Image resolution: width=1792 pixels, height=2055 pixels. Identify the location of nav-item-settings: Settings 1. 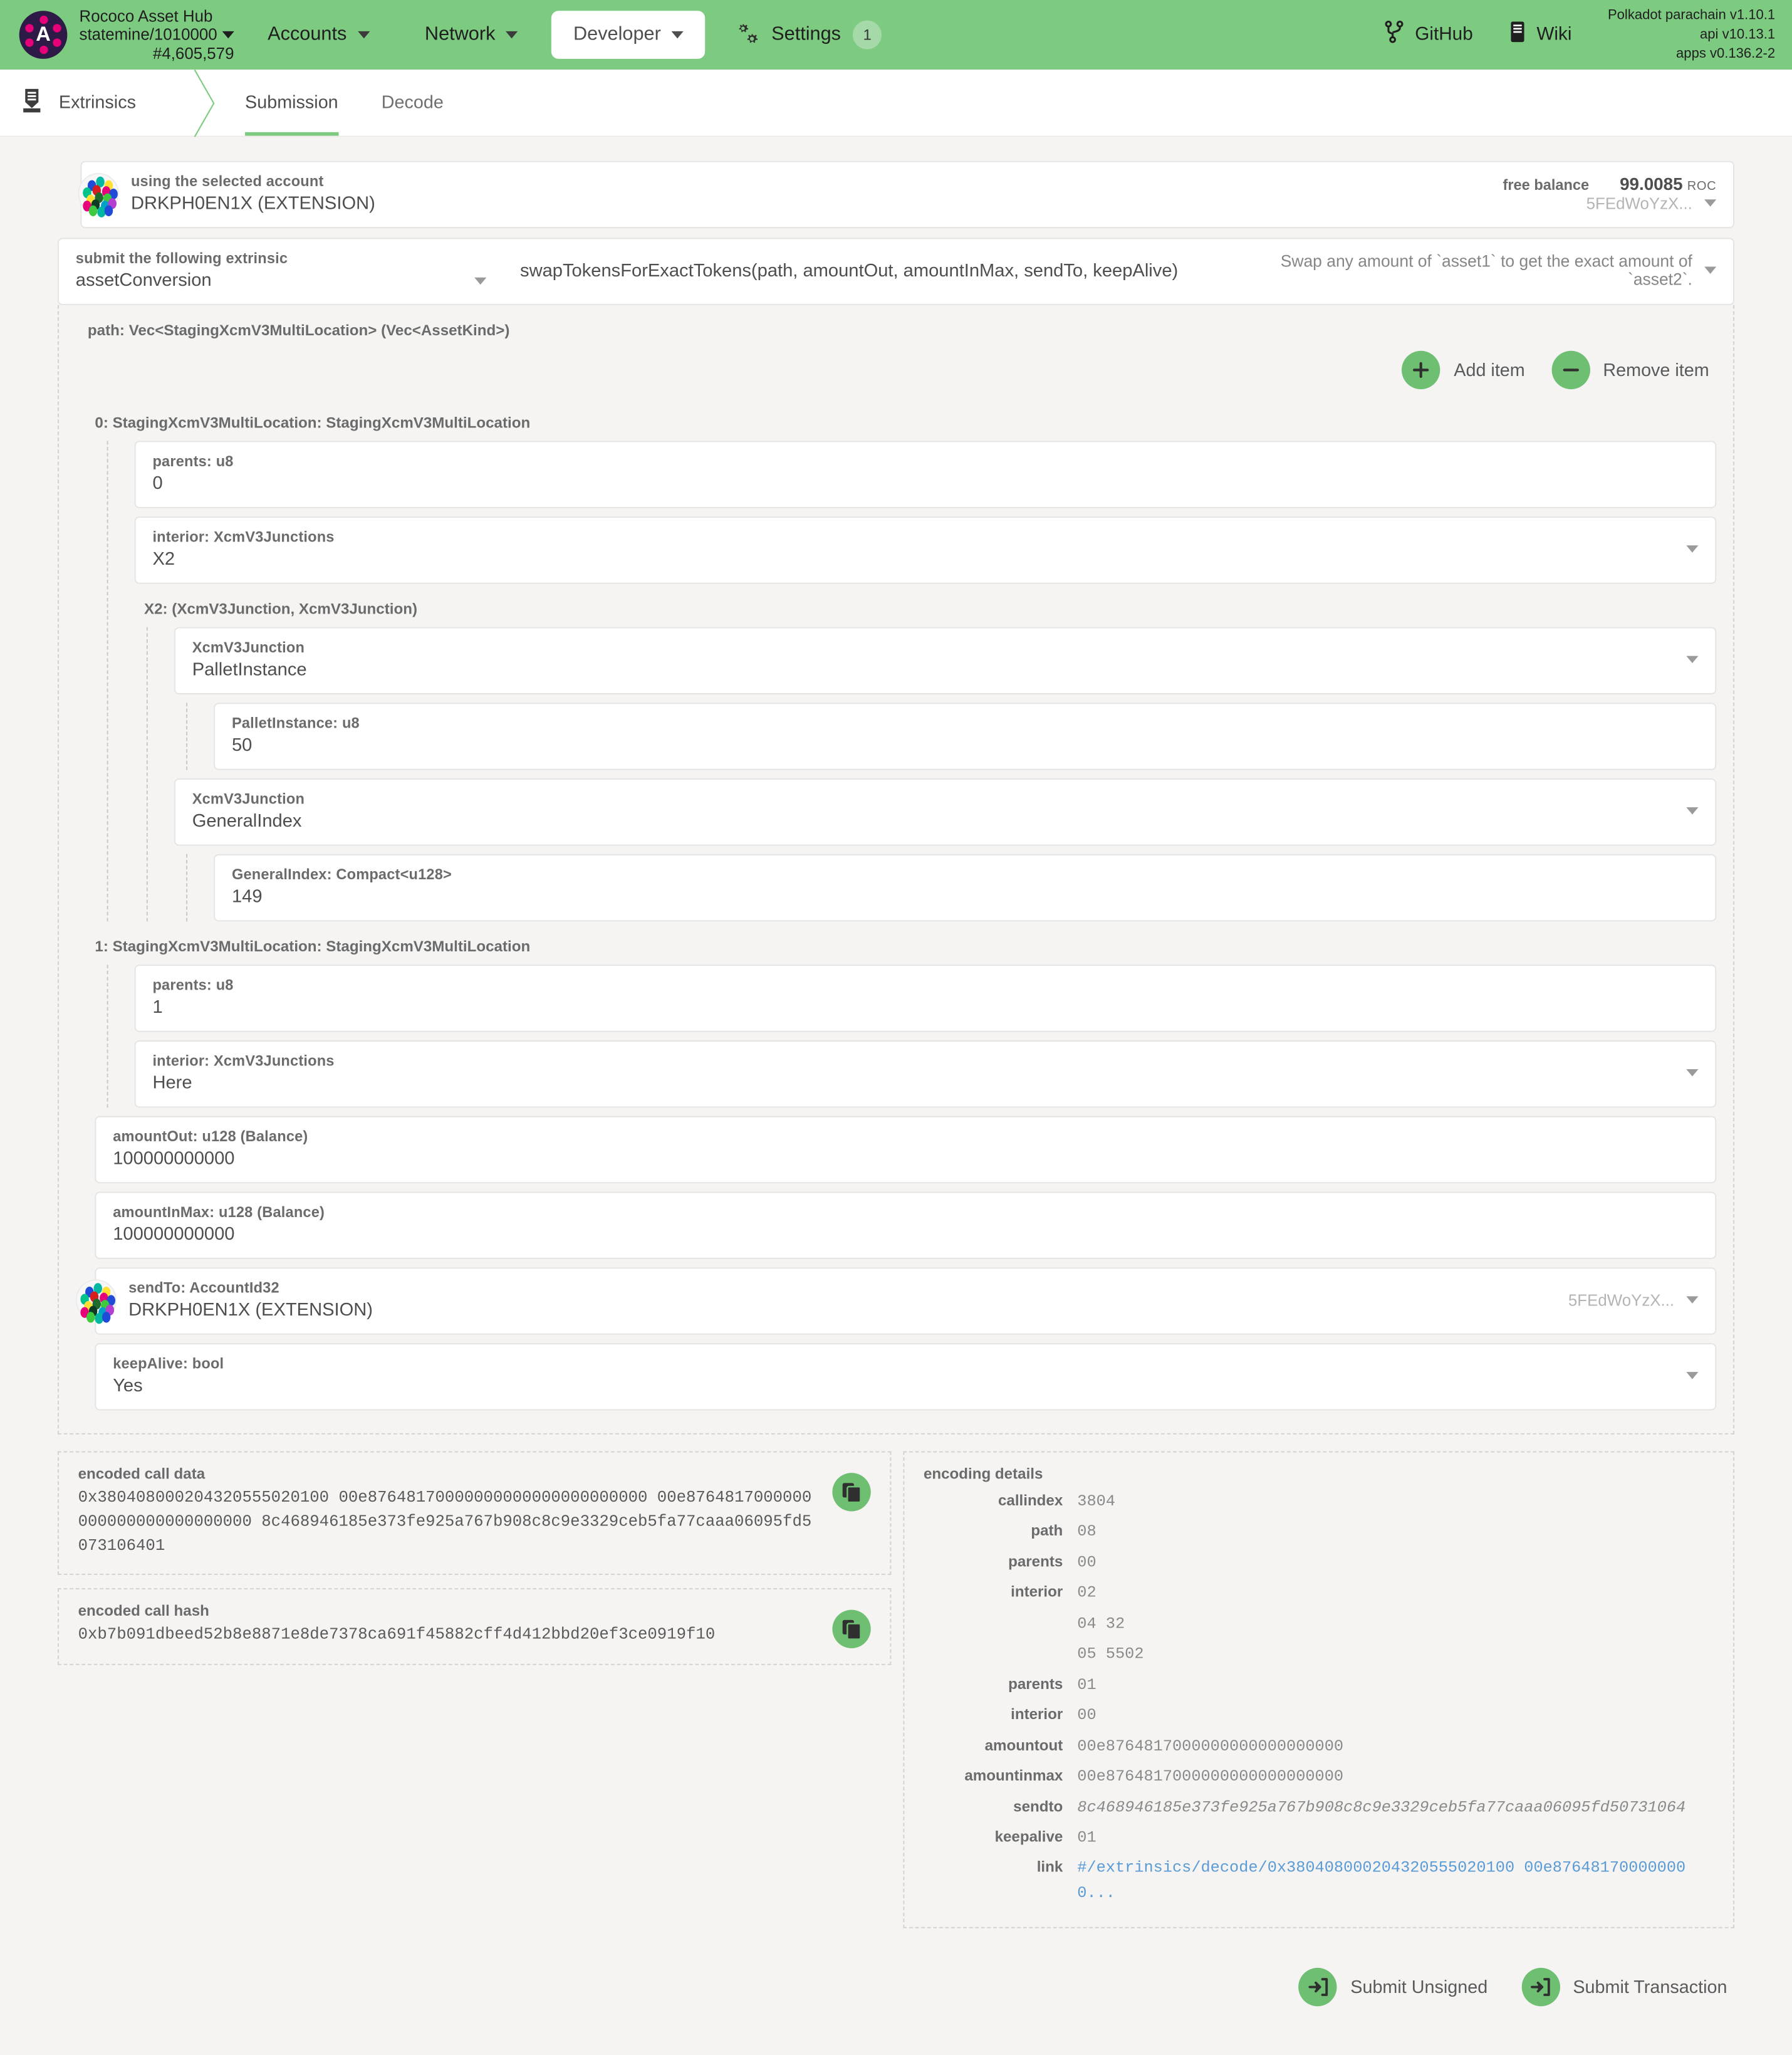
(810, 35).